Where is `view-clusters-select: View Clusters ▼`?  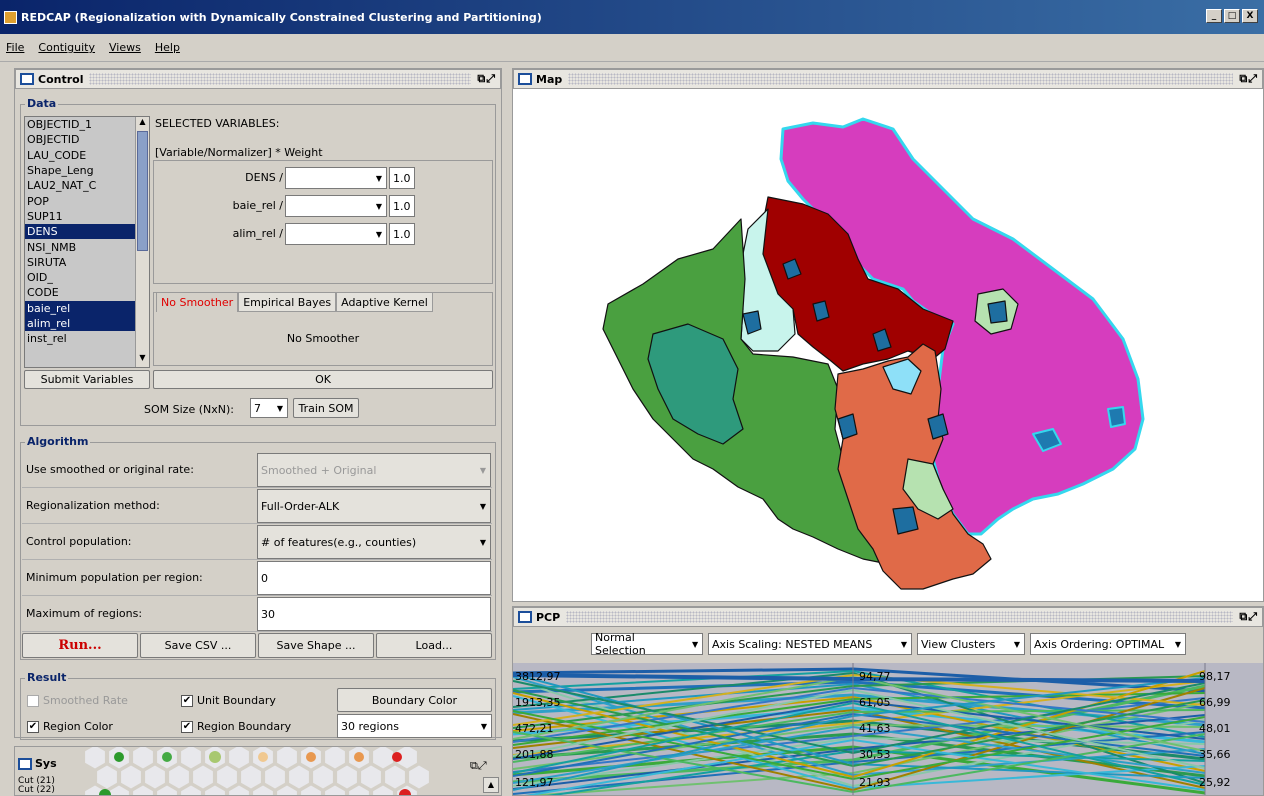 view-clusters-select: View Clusters ▼ is located at coordinates (971, 644).